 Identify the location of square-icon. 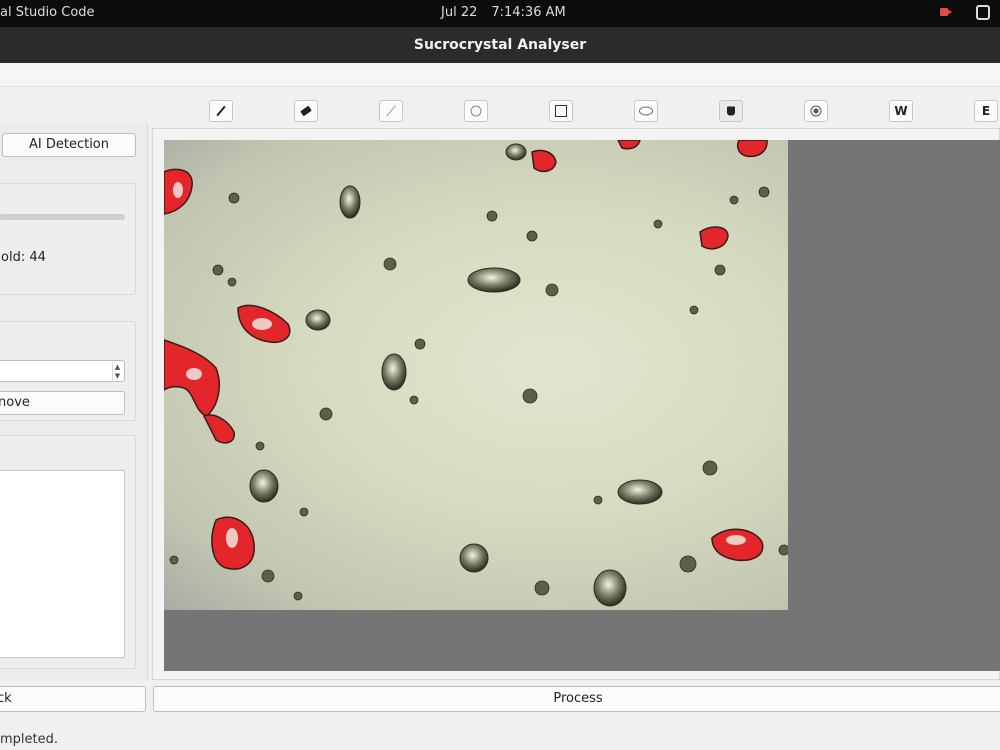
(561, 111).